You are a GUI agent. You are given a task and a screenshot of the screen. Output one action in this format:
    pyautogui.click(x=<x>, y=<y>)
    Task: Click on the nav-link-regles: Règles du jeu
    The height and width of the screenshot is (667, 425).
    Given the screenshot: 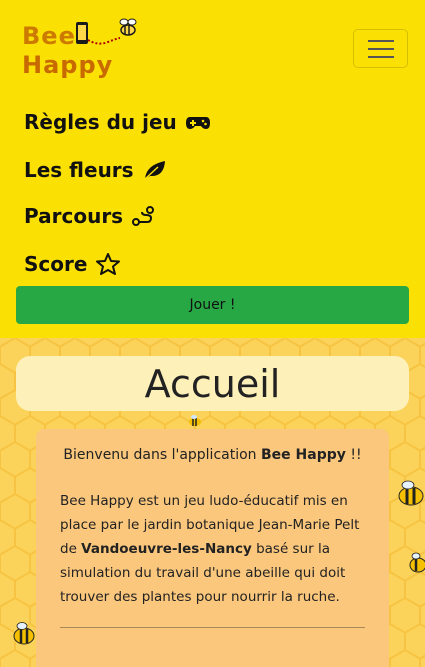 What is the action you would take?
    pyautogui.click(x=117, y=122)
    